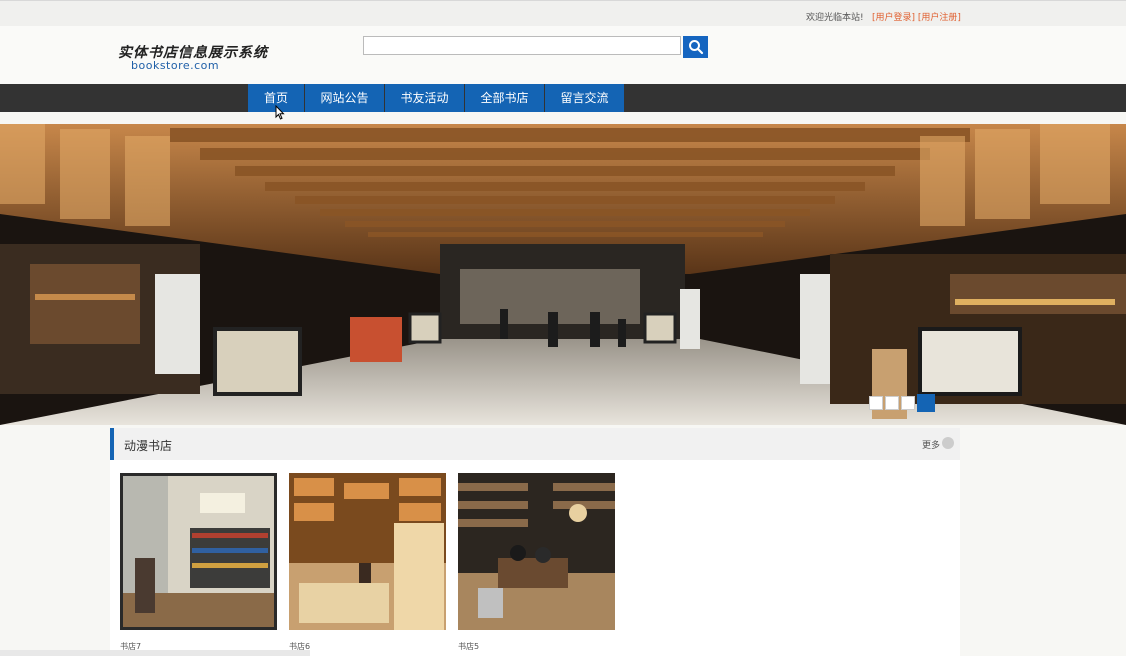  Describe the element at coordinates (367, 551) in the screenshot. I see `store-6-image` at that location.